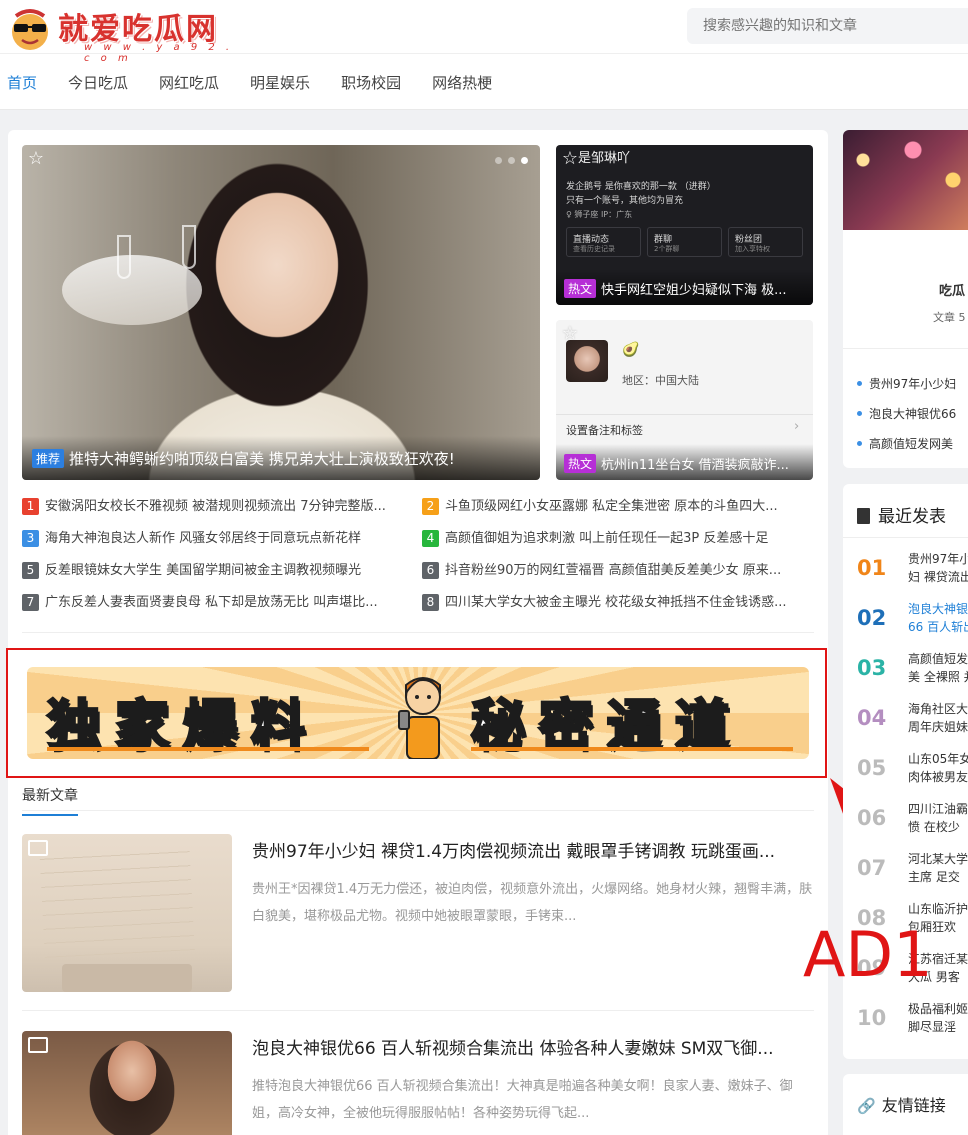  What do you see at coordinates (938, 1018) in the screenshot?
I see `list-item-title: 极品福利姬 舔脚尽显淫` at bounding box center [938, 1018].